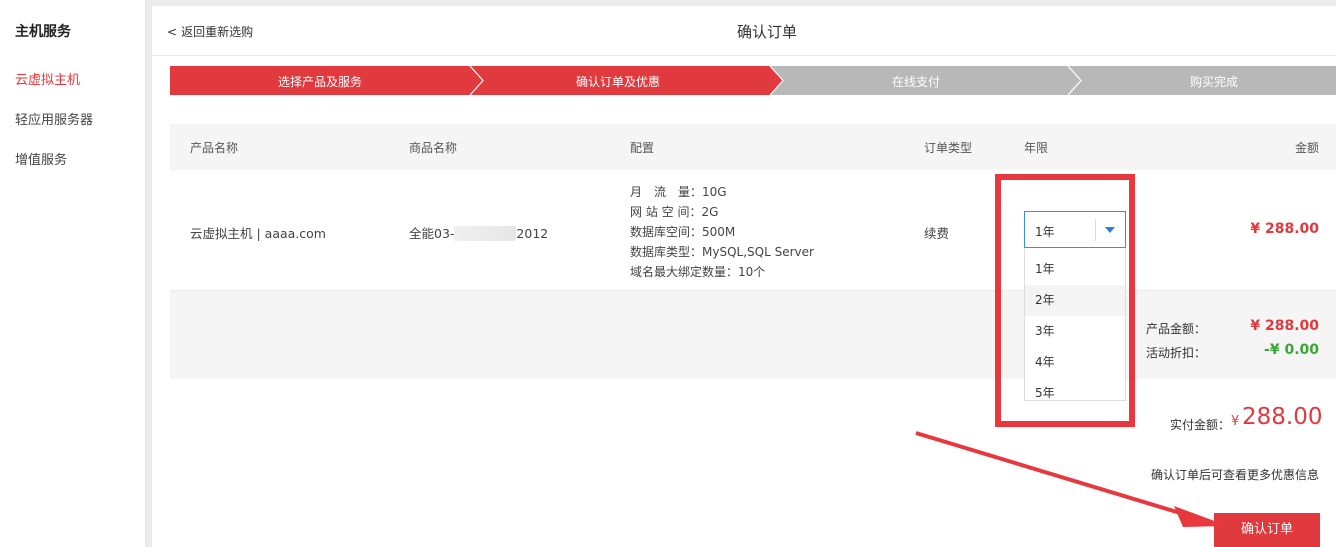 The height and width of the screenshot is (547, 1336). I want to click on config-line: 数据库类型：MySQL,SQL Server, so click(722, 251).